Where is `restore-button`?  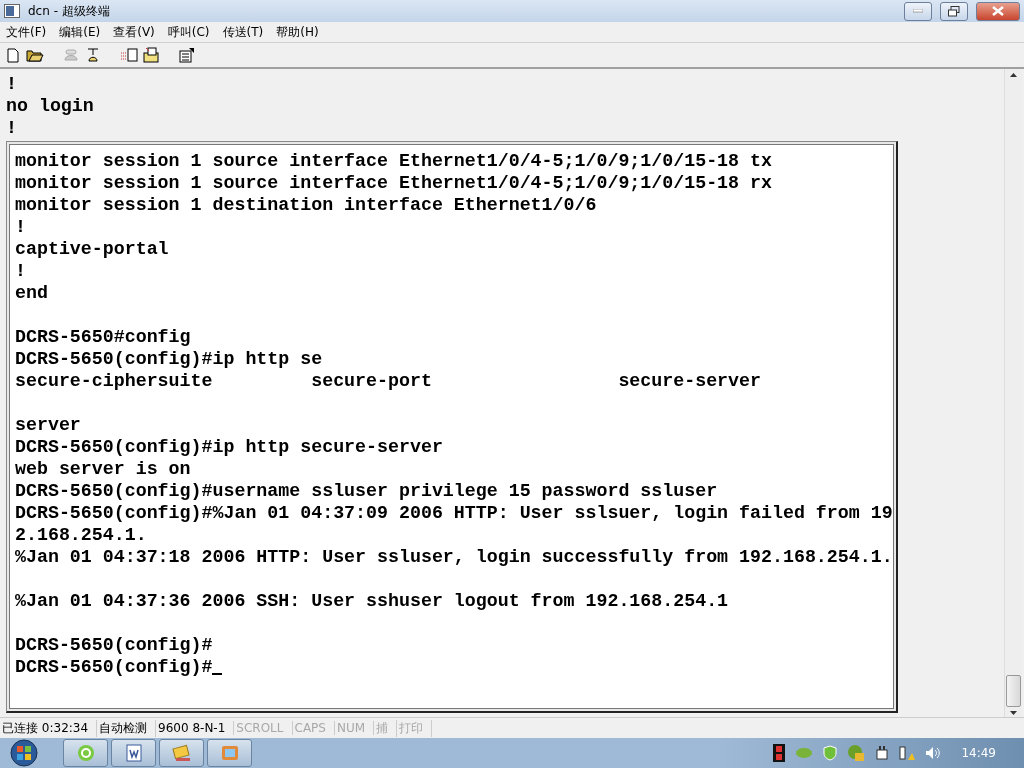 restore-button is located at coordinates (954, 11).